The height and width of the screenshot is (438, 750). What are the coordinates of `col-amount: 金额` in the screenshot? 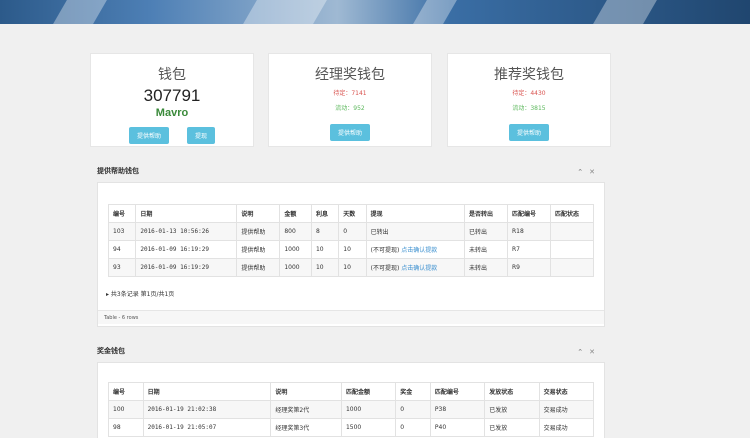 It's located at (295, 213).